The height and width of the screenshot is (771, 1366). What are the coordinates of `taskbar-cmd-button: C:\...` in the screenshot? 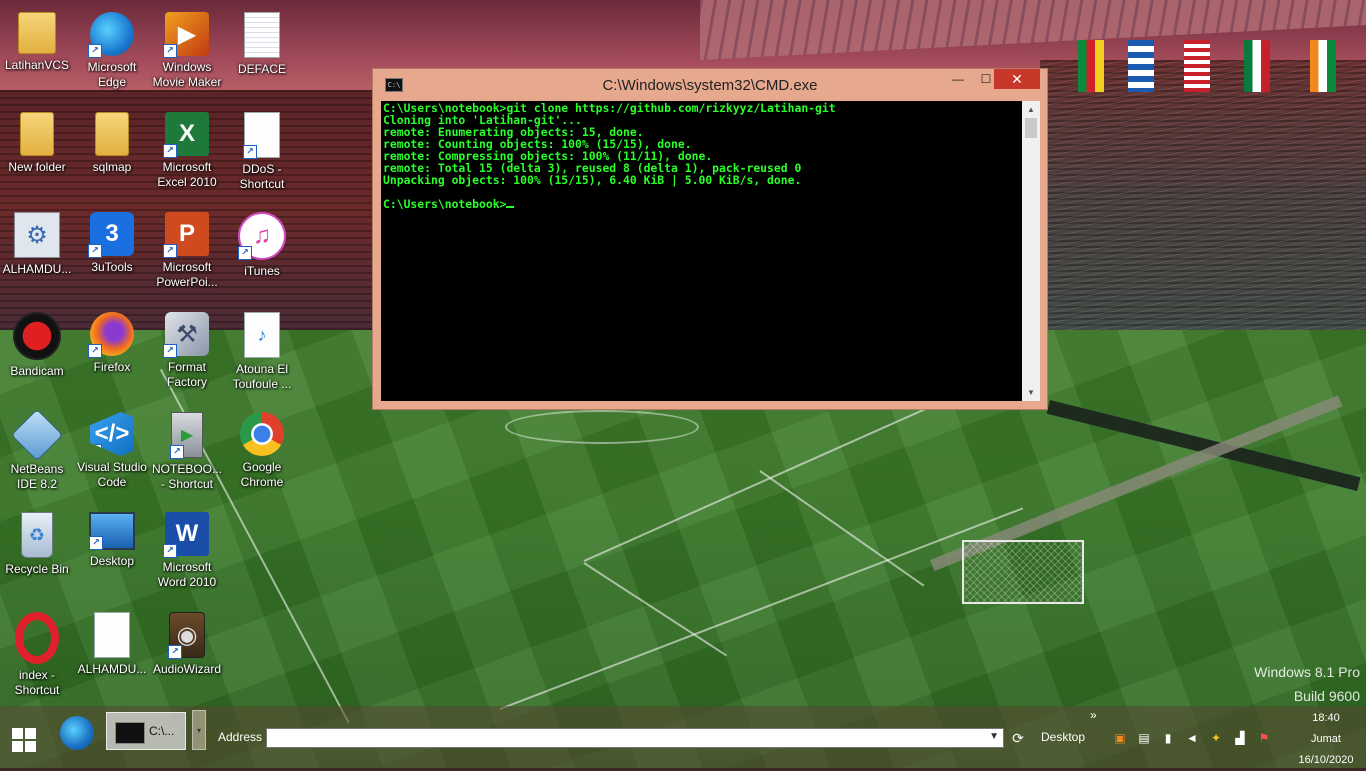 It's located at (146, 731).